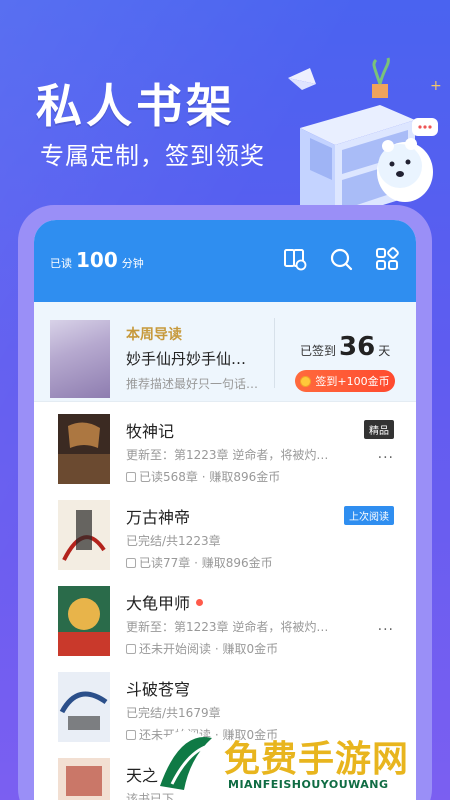 Image resolution: width=450 pixels, height=800 pixels. I want to click on book-stats: 还未开始阅读 · 赚取0金币, so click(202, 648).